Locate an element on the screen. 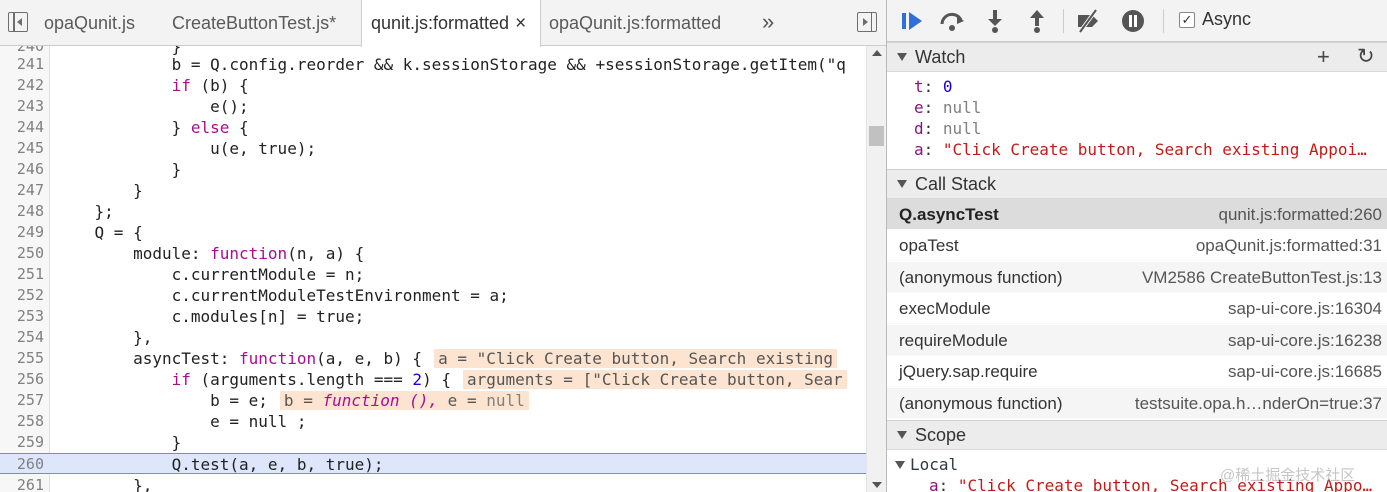 Image resolution: width=1387 pixels, height=492 pixels. tab-opaqunit: opaQunit.js is located at coordinates (89, 23).